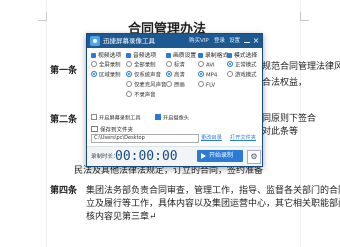 This screenshot has width=340, height=247. Describe the element at coordinates (289, 119) in the screenshot. I see `document-text: 同原则下签合` at that location.